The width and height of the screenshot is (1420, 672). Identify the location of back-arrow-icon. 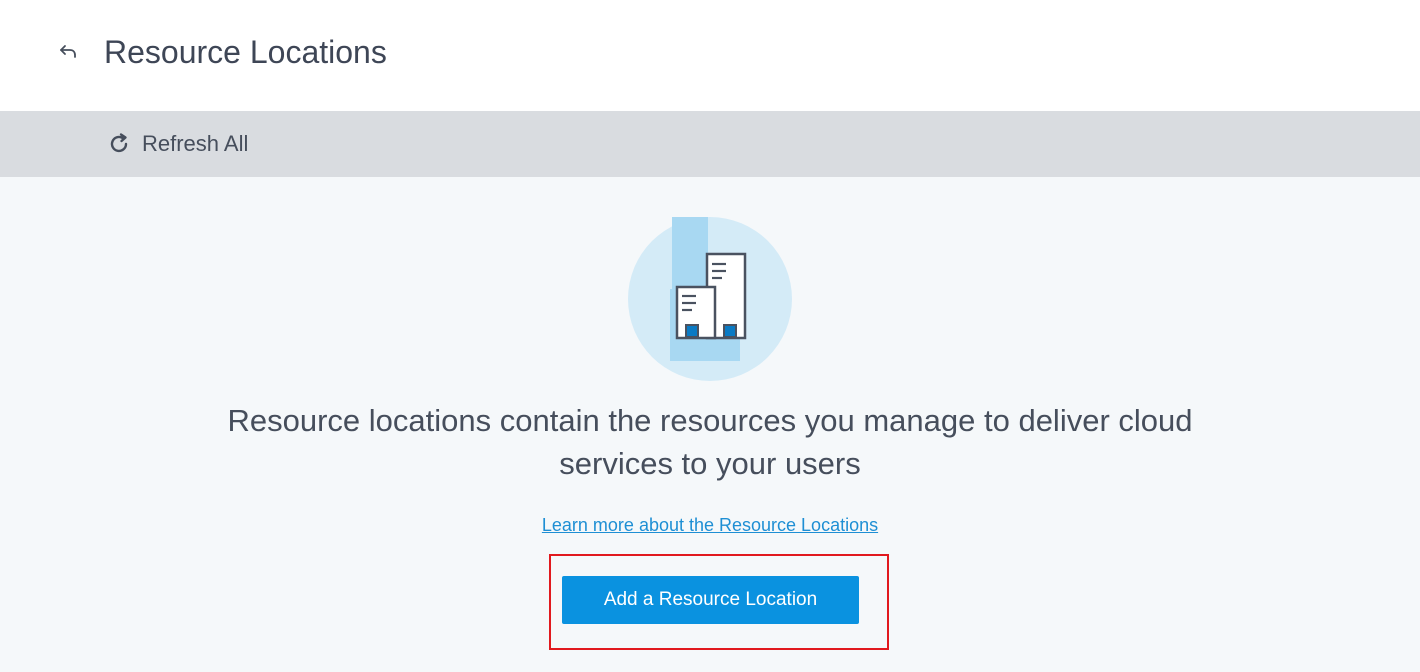
(68, 51).